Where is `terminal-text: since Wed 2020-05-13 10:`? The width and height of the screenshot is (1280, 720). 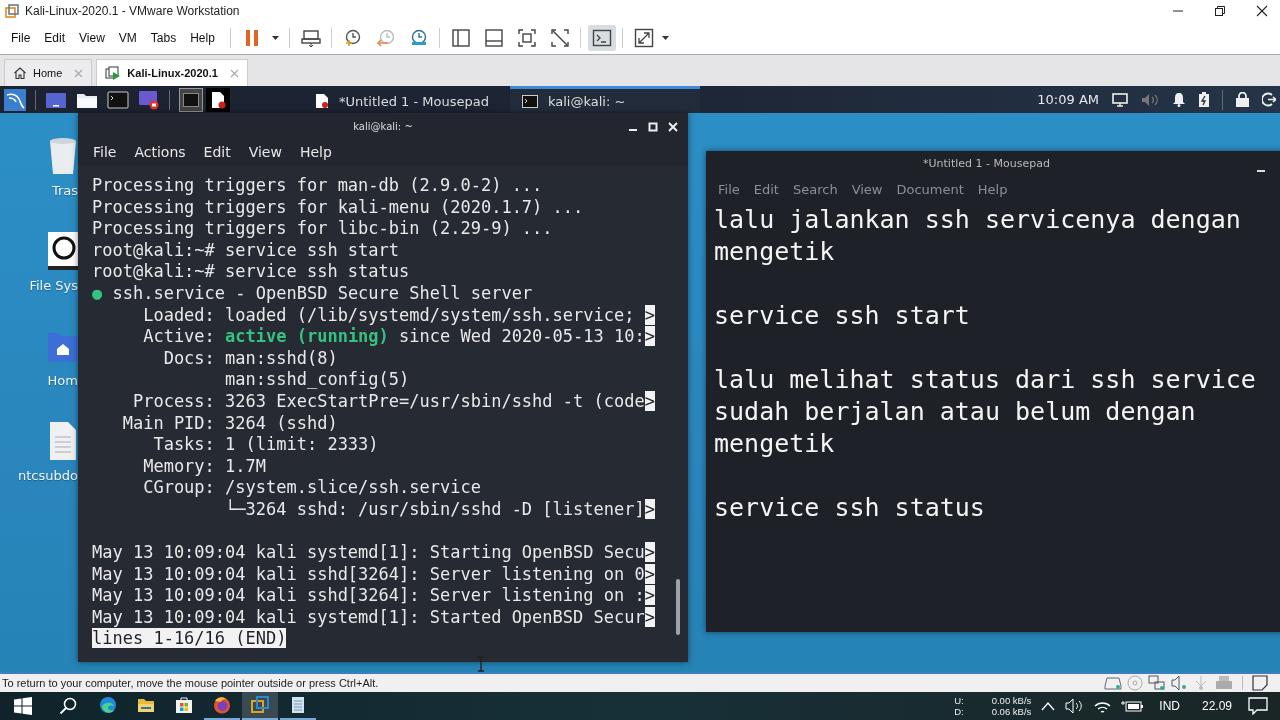
terminal-text: since Wed 2020-05-13 10: is located at coordinates (521, 336).